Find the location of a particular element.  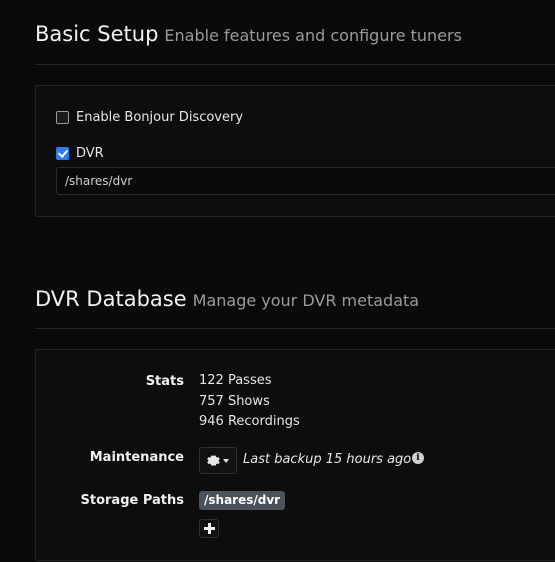

stats-label: Stats is located at coordinates (164, 381).